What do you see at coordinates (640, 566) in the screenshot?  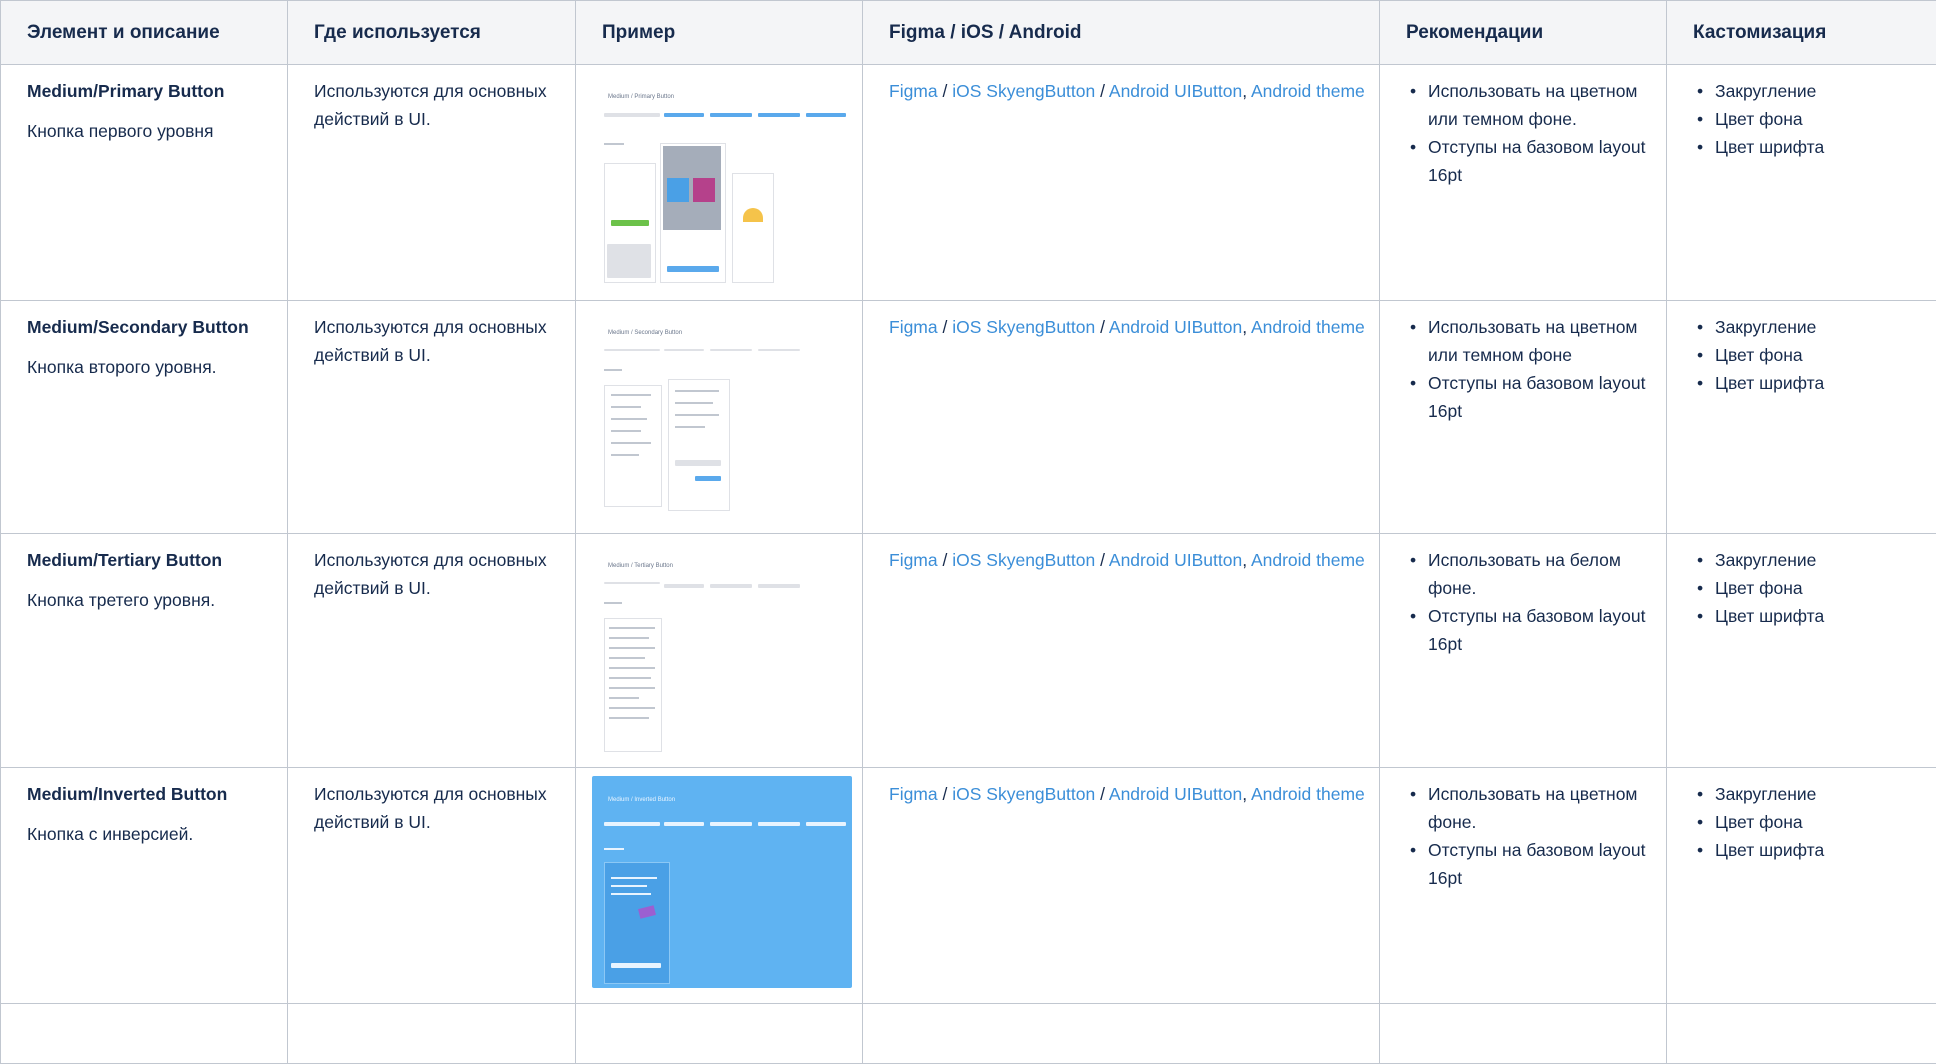 I see `thumbnail-title: Medium / Tertiary Button` at bounding box center [640, 566].